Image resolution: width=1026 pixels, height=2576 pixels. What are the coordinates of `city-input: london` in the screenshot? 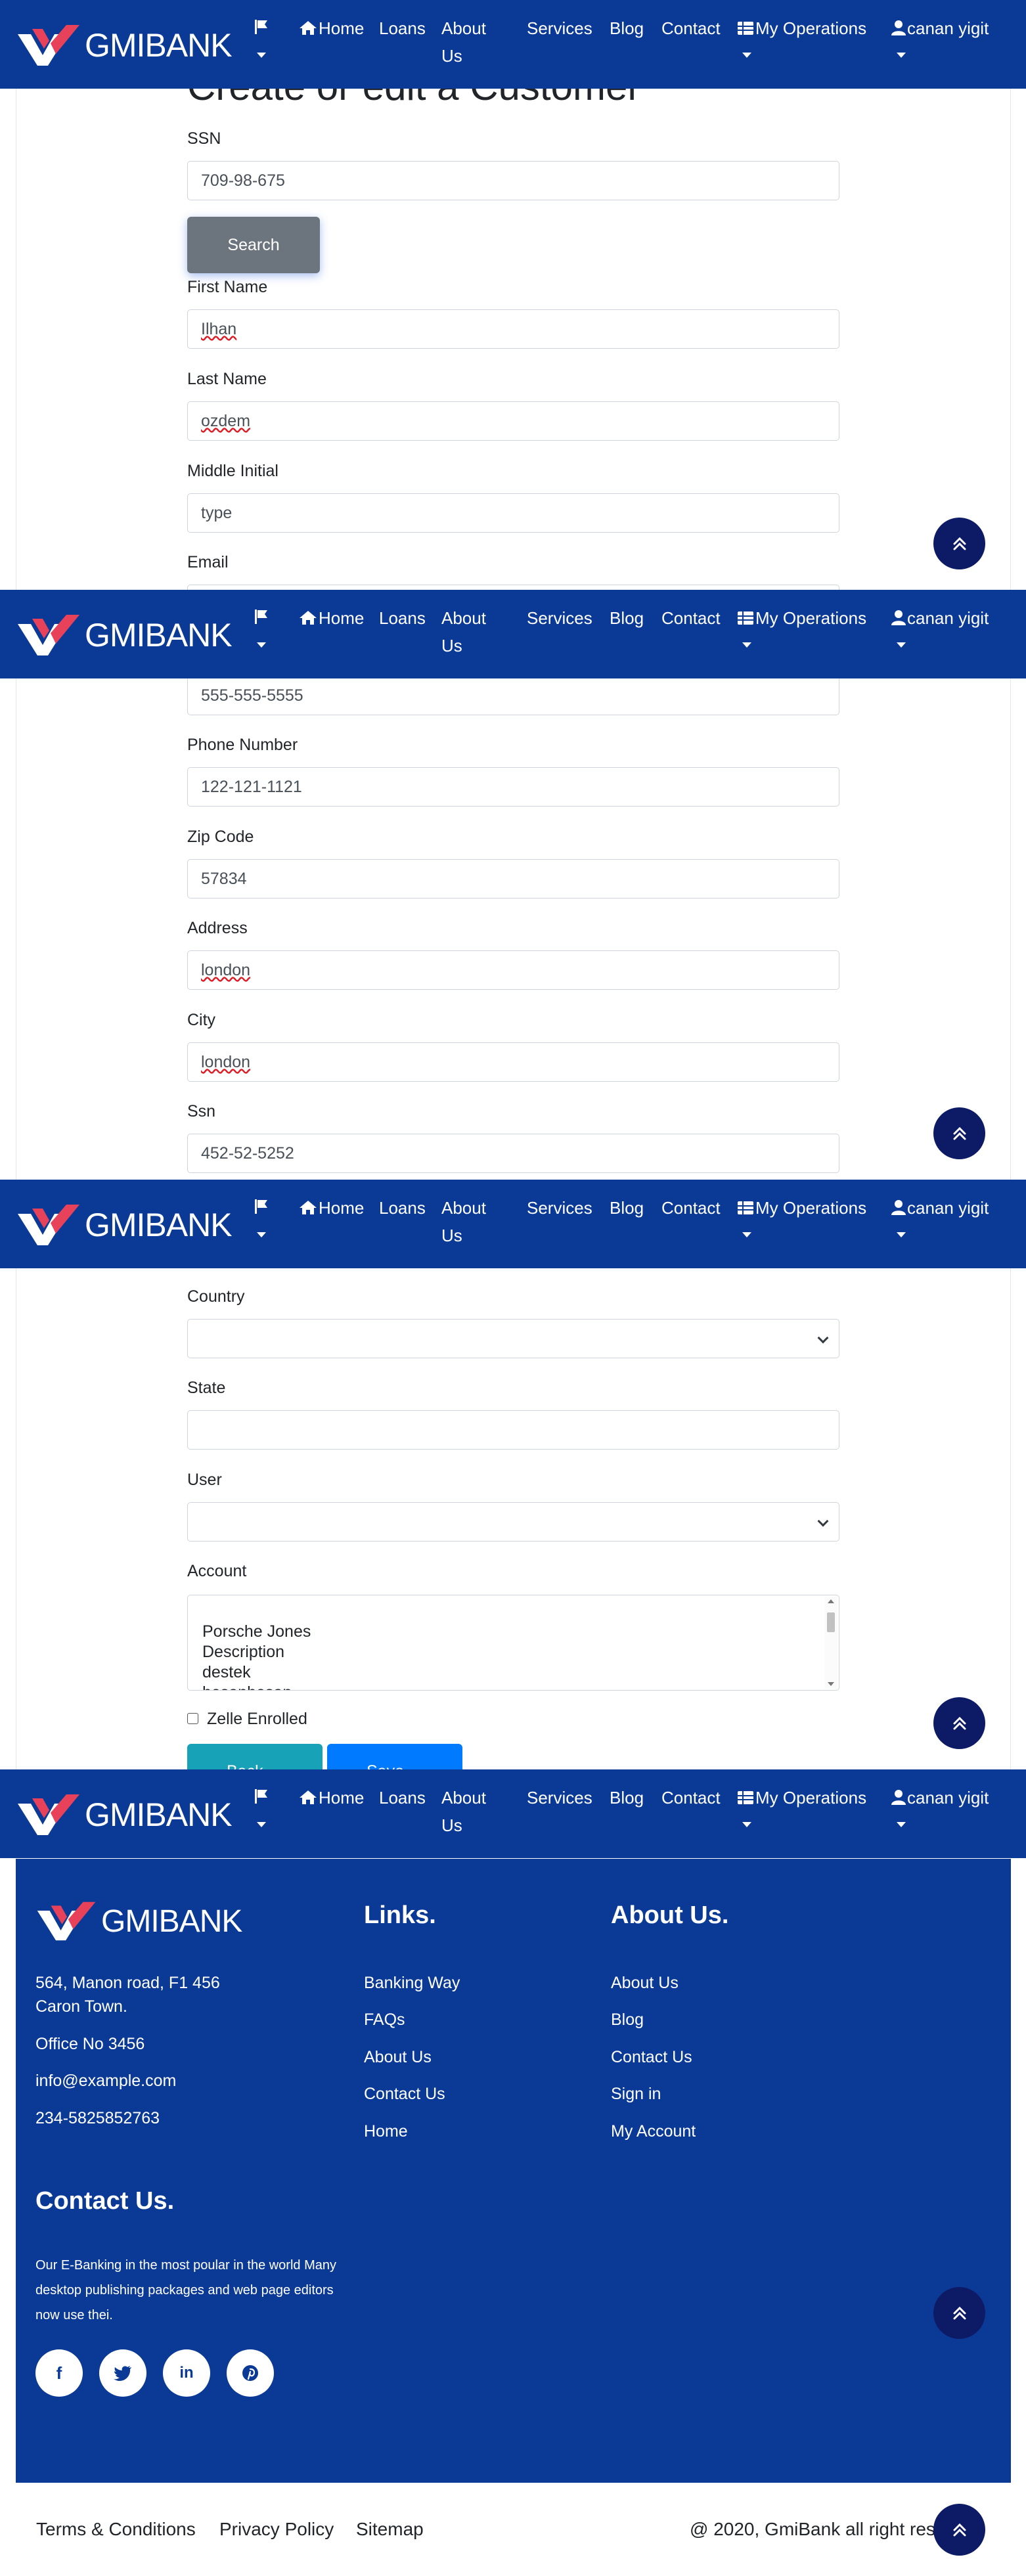 It's located at (513, 1062).